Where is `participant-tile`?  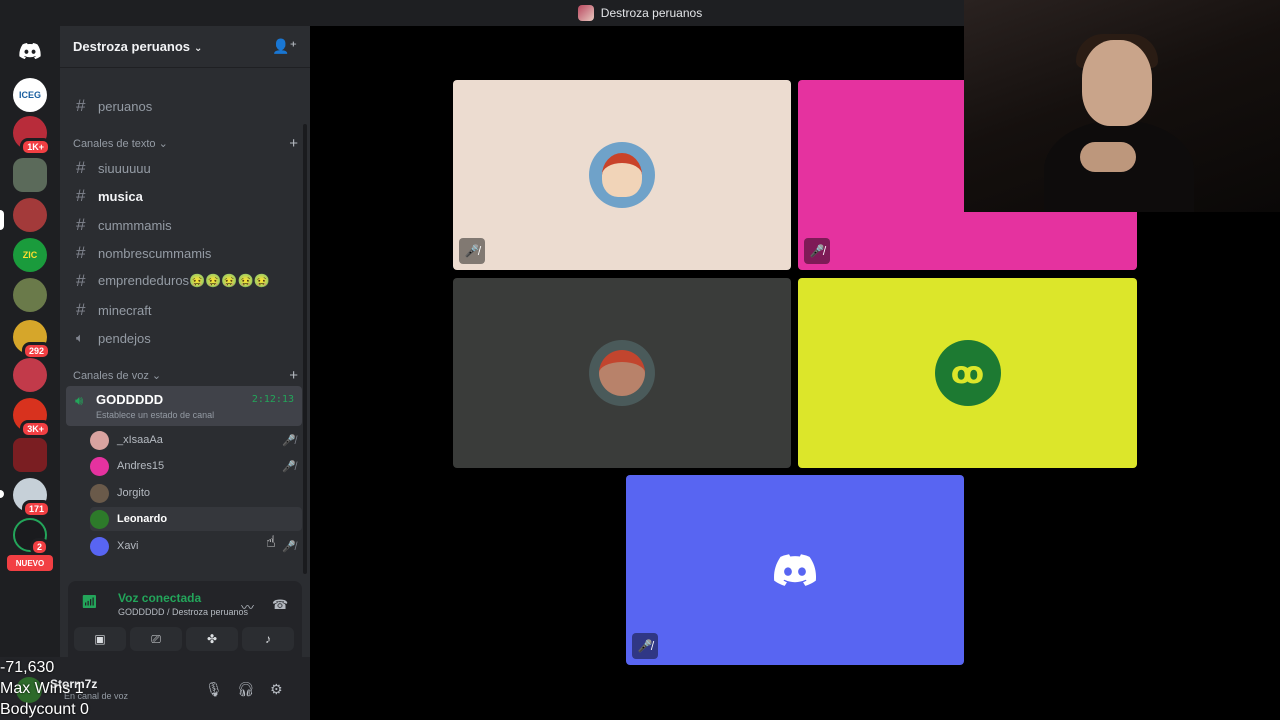
participant-tile is located at coordinates (622, 373).